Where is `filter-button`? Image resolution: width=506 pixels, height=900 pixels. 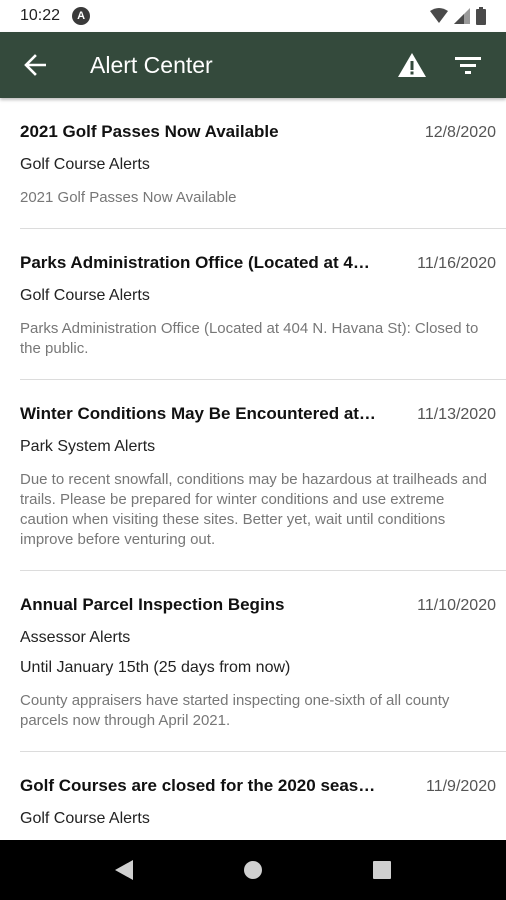 filter-button is located at coordinates (468, 65).